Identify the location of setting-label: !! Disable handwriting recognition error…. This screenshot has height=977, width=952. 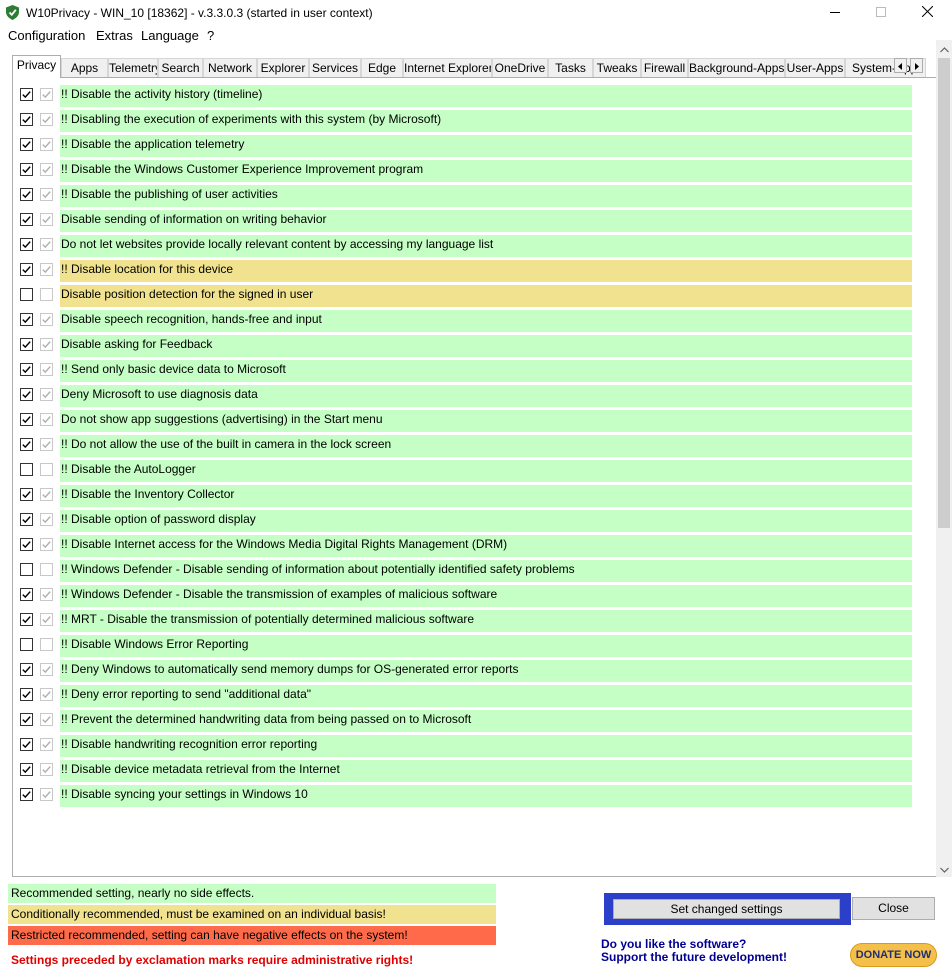
(486, 746).